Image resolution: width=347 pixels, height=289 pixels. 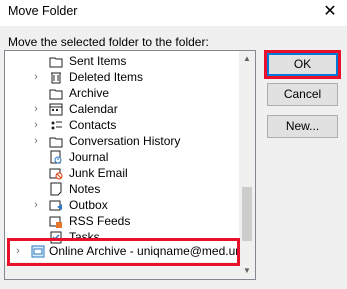 I want to click on contacts-icon, so click(x=56, y=125).